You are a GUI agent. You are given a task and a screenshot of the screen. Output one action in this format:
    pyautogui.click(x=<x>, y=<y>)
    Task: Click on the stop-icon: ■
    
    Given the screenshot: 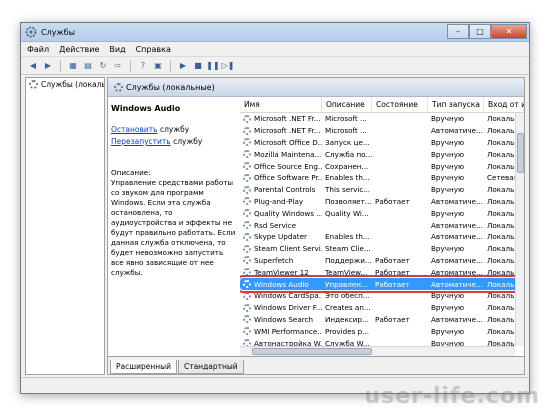 What is the action you would take?
    pyautogui.click(x=198, y=66)
    